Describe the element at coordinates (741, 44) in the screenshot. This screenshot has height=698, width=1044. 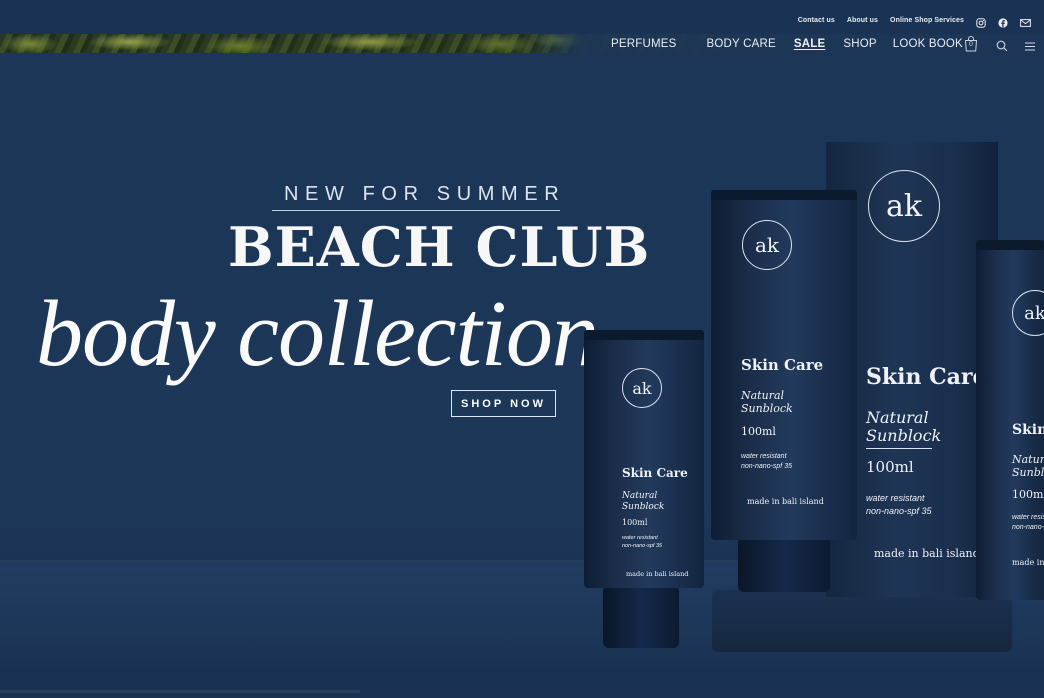
I see `nav-item-body-care: BODY CARE` at that location.